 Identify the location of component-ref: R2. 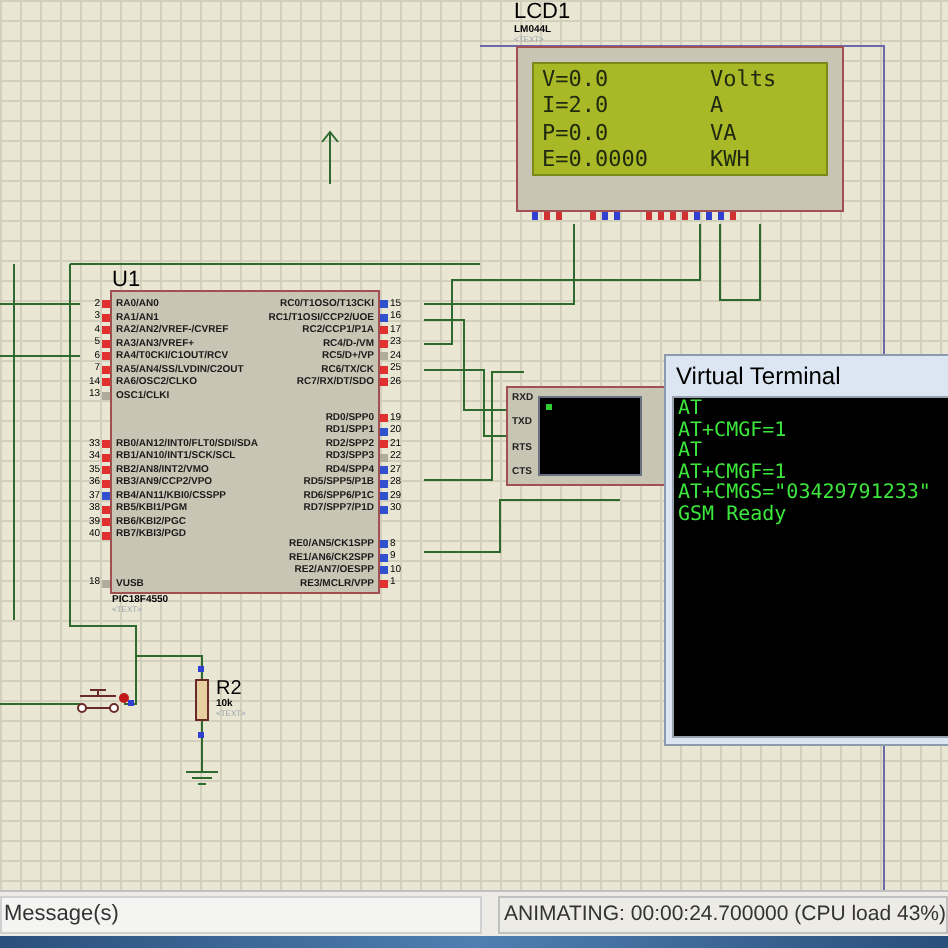
(230, 690).